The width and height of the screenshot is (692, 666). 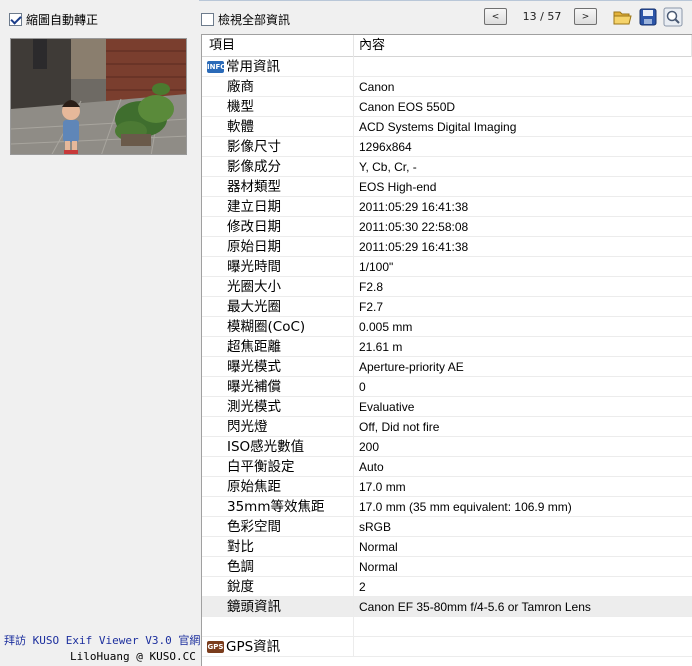 What do you see at coordinates (495, 16) in the screenshot?
I see `prev-button: <` at bounding box center [495, 16].